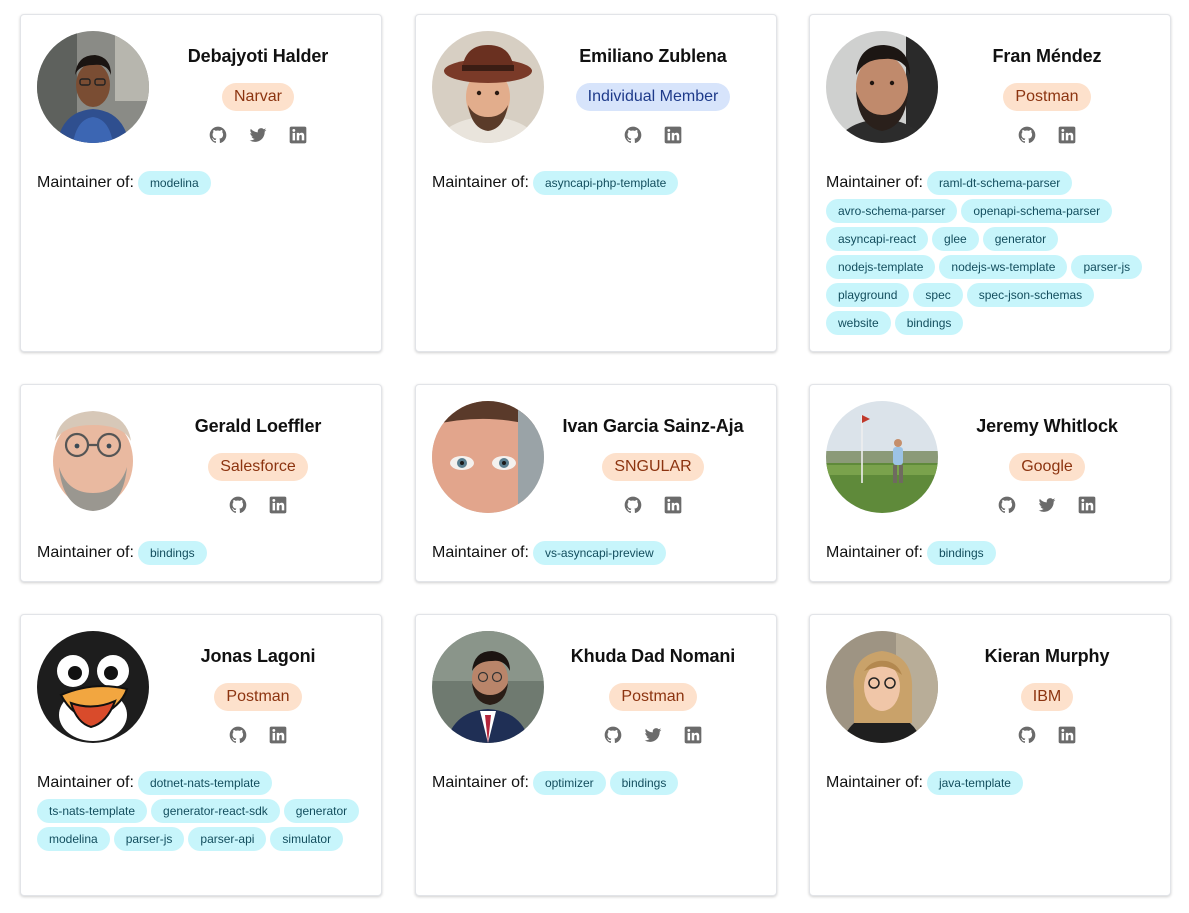 Image resolution: width=1189 pixels, height=913 pixels. What do you see at coordinates (227, 839) in the screenshot?
I see `repo-tag: parser-api` at bounding box center [227, 839].